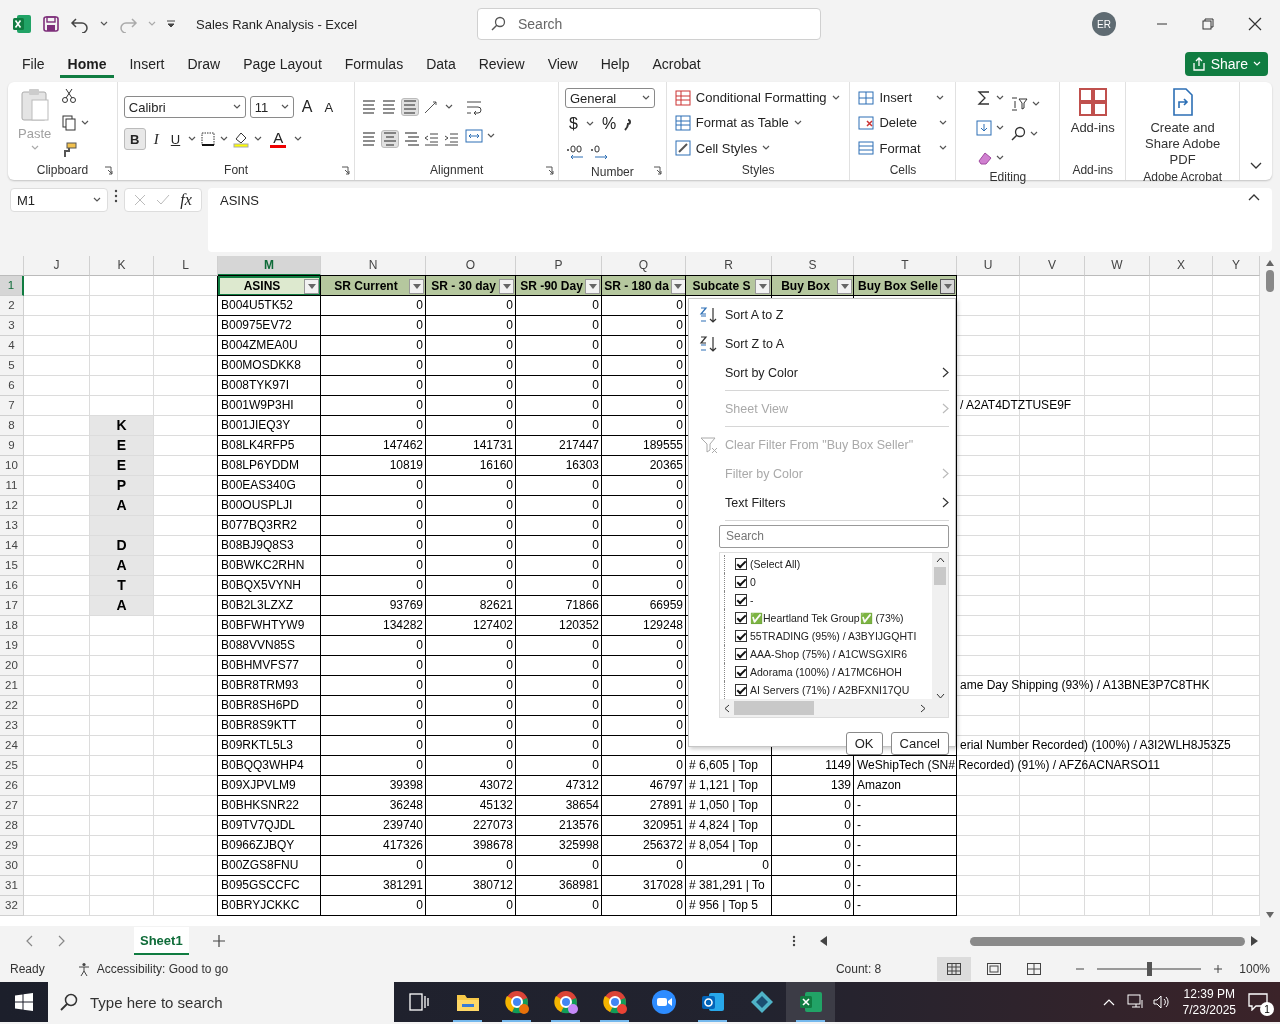 This screenshot has height=1024, width=1280. Describe the element at coordinates (156, 139) in the screenshot. I see `italic-button: I` at that location.